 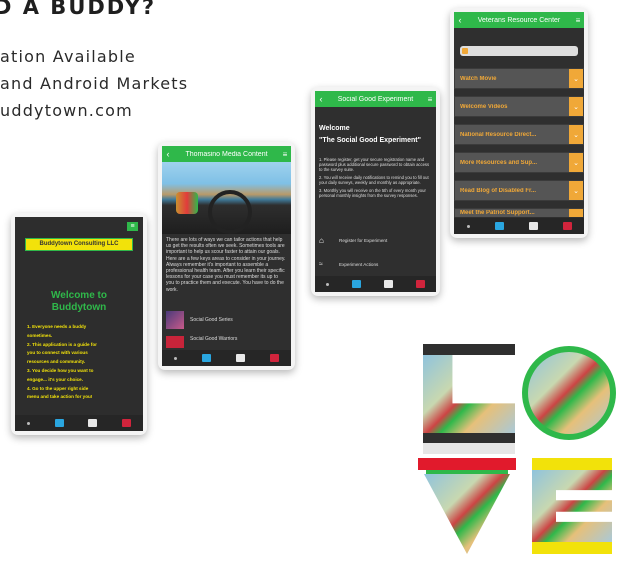 What do you see at coordinates (519, 106) in the screenshot?
I see `resource-row: Welcome Videos ⌄` at bounding box center [519, 106].